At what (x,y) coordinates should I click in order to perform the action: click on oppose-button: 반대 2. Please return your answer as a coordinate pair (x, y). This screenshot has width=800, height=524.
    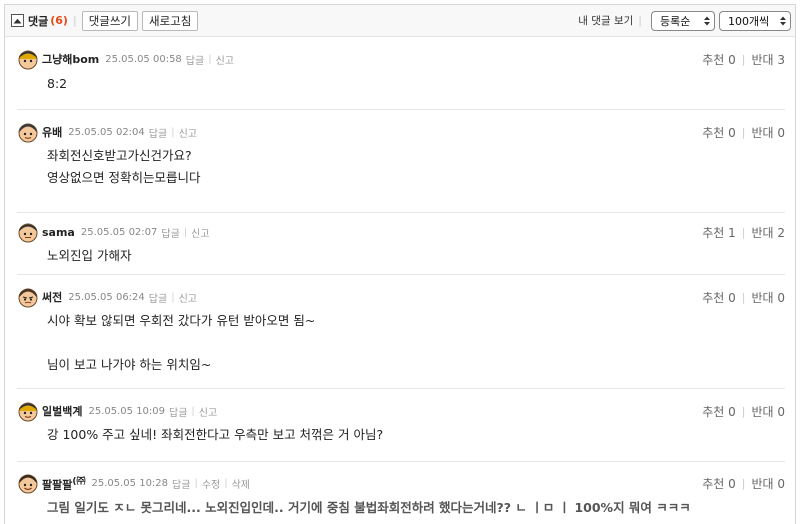
    Looking at the image, I should click on (768, 232).